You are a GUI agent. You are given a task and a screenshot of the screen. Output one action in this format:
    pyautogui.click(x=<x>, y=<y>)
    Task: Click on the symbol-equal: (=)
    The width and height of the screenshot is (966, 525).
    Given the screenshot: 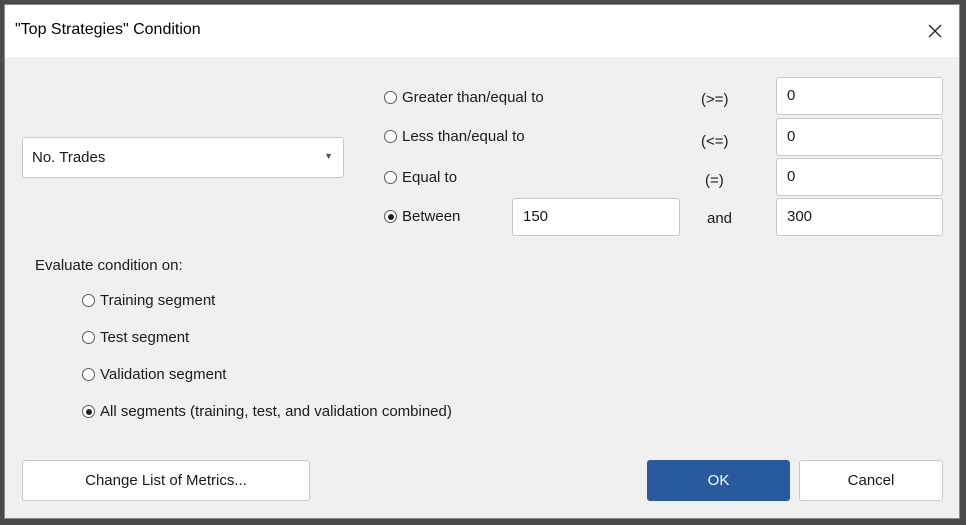 What is the action you would take?
    pyautogui.click(x=714, y=180)
    